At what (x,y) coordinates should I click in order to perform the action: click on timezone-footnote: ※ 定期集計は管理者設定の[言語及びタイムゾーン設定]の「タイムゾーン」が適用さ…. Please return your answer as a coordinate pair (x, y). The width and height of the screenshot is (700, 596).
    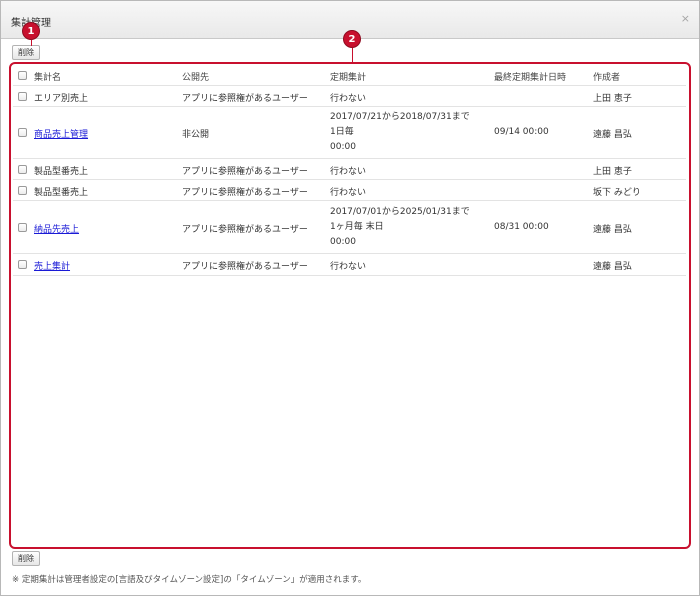
    Looking at the image, I should click on (189, 580).